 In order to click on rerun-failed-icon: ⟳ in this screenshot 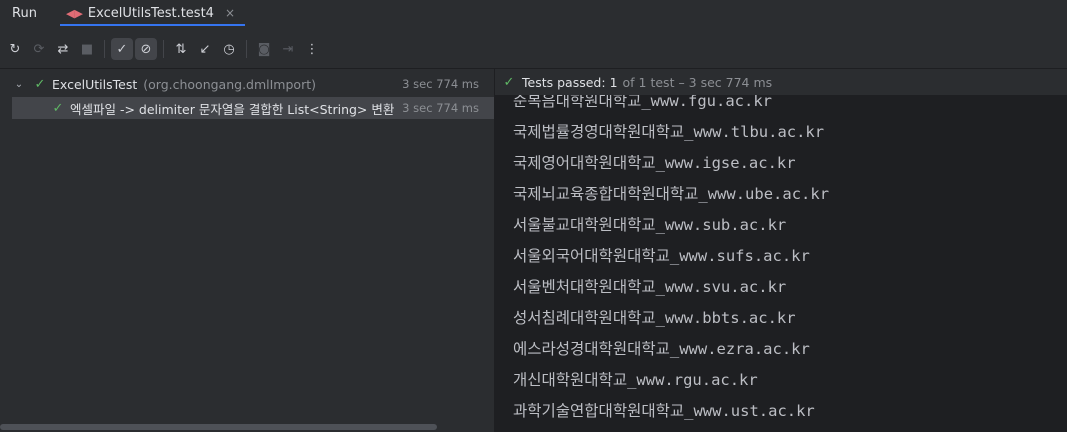, I will do `click(39, 49)`.